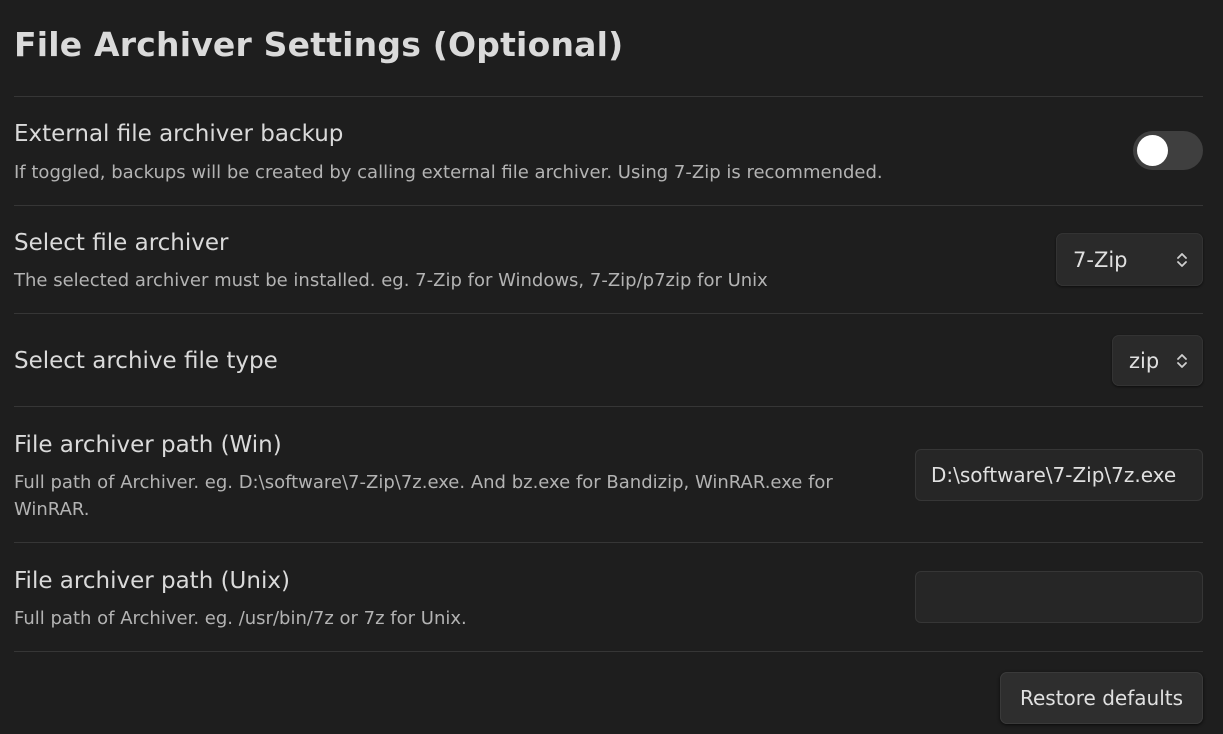 This screenshot has width=1223, height=734. Describe the element at coordinates (1059, 597) in the screenshot. I see `path-unix-input` at that location.